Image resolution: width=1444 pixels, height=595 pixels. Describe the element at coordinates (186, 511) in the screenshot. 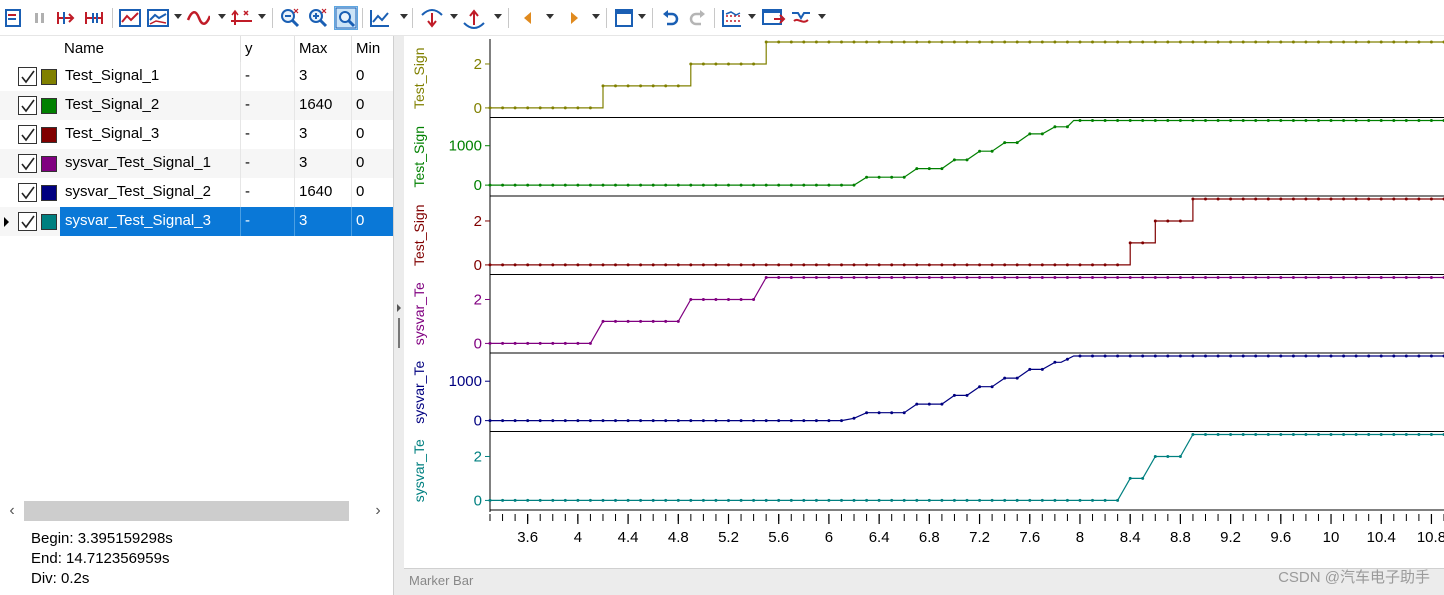

I see `scrollbar-thumb` at that location.